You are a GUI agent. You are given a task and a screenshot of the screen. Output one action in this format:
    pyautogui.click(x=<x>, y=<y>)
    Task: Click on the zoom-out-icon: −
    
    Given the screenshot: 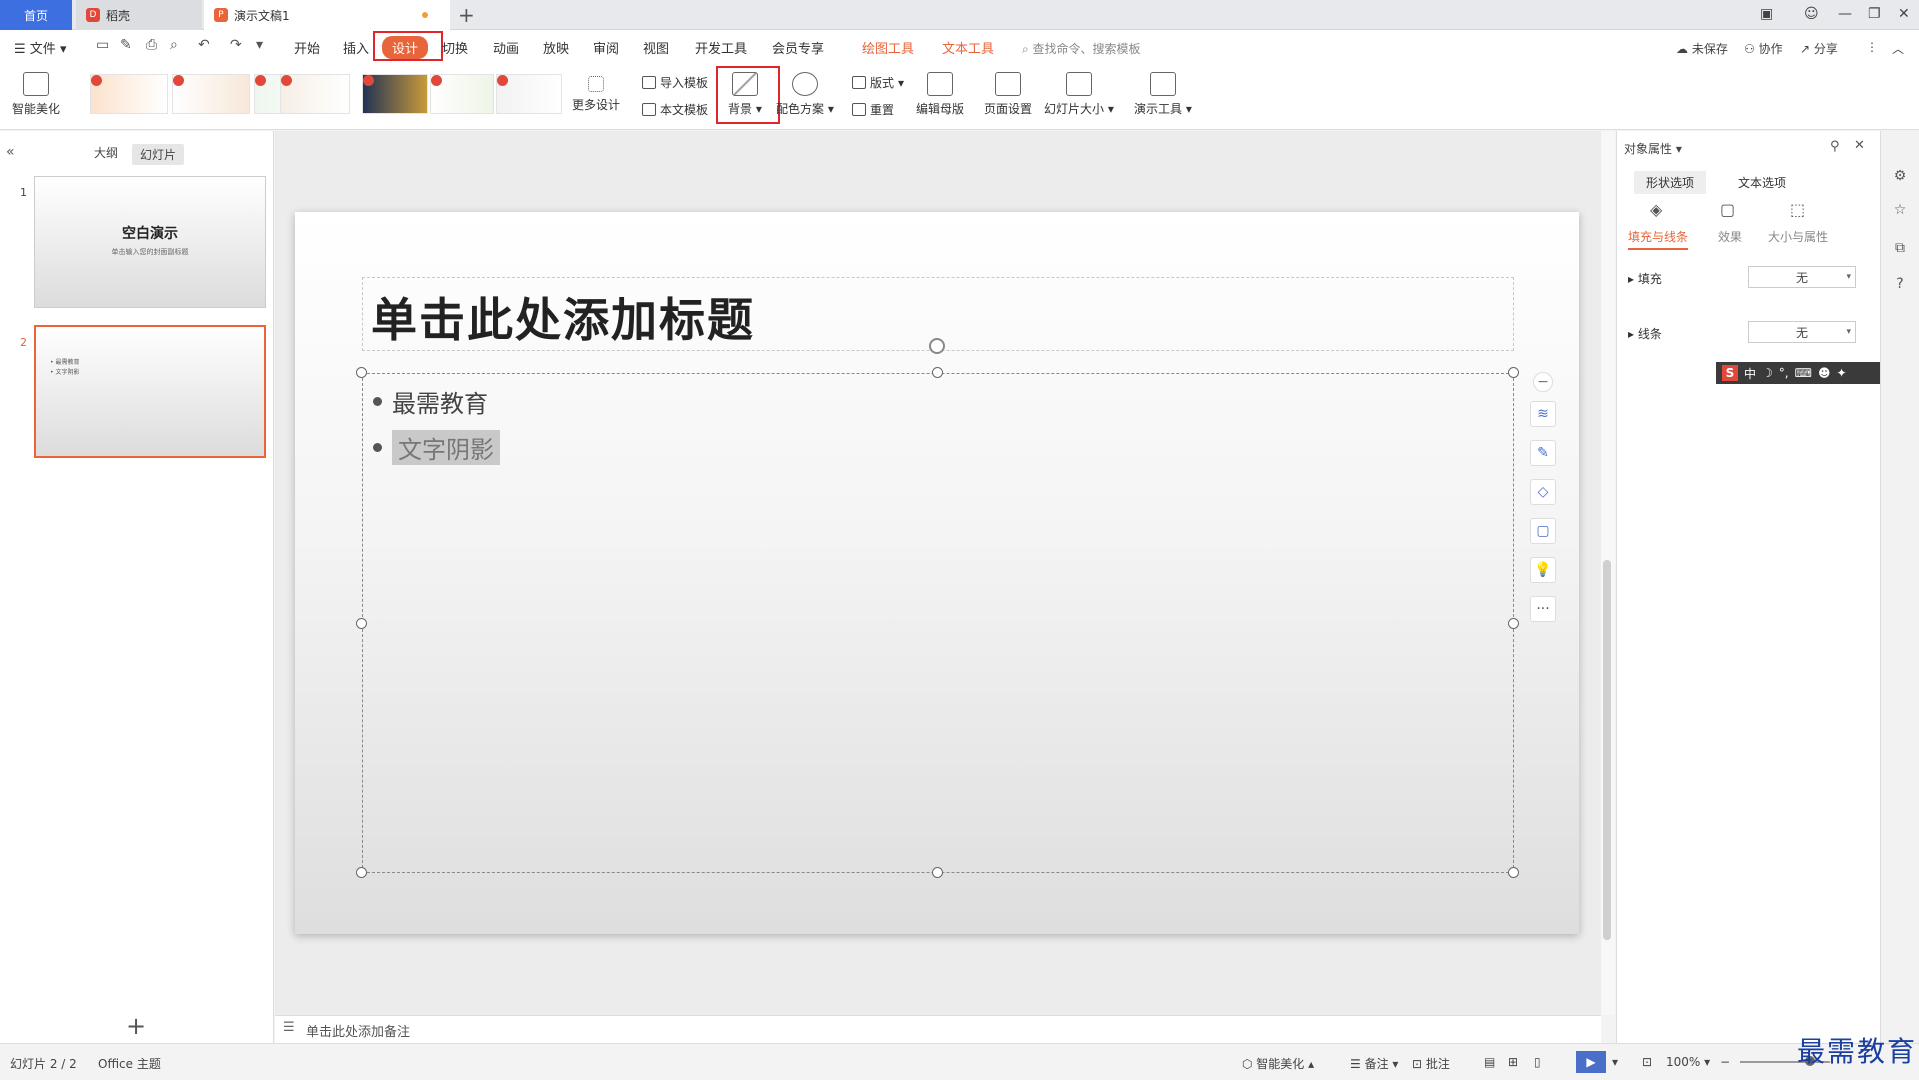 What is the action you would take?
    pyautogui.click(x=1725, y=1062)
    